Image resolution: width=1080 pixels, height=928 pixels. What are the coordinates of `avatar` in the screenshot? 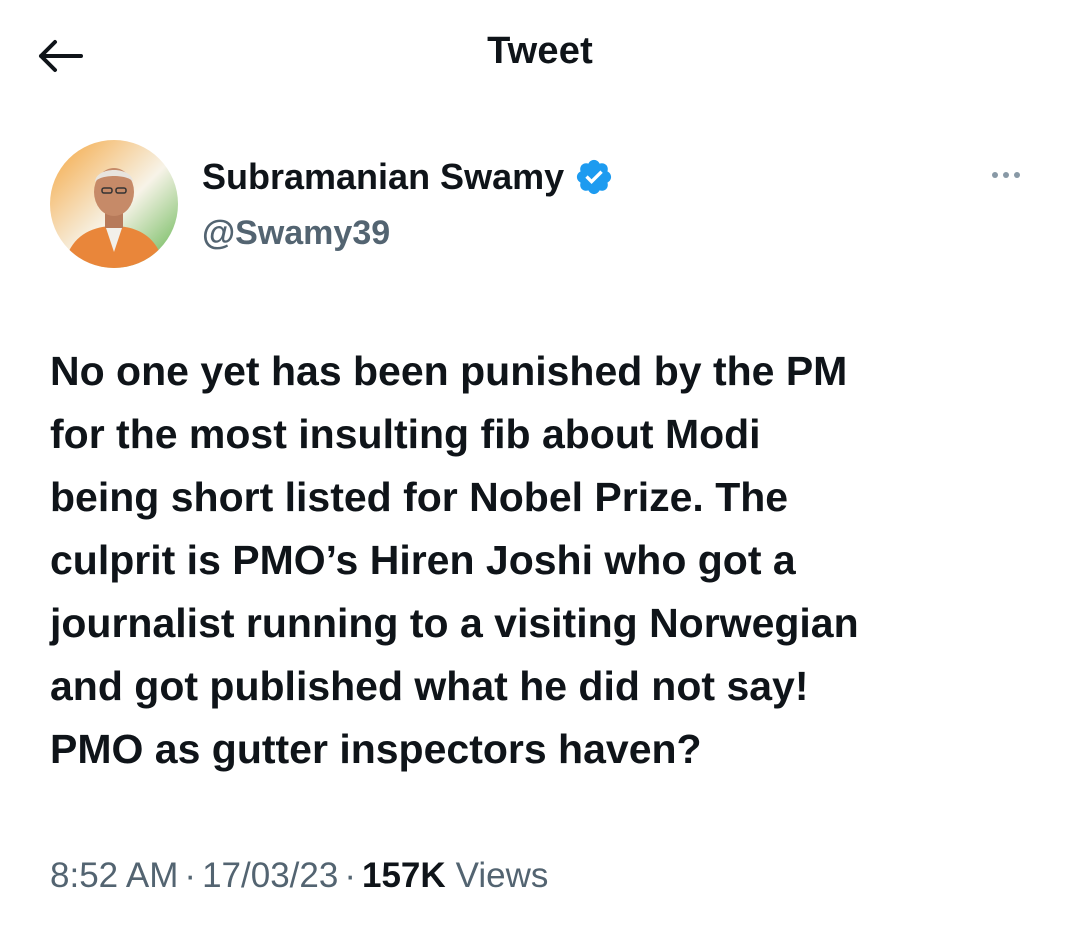 It's located at (114, 204).